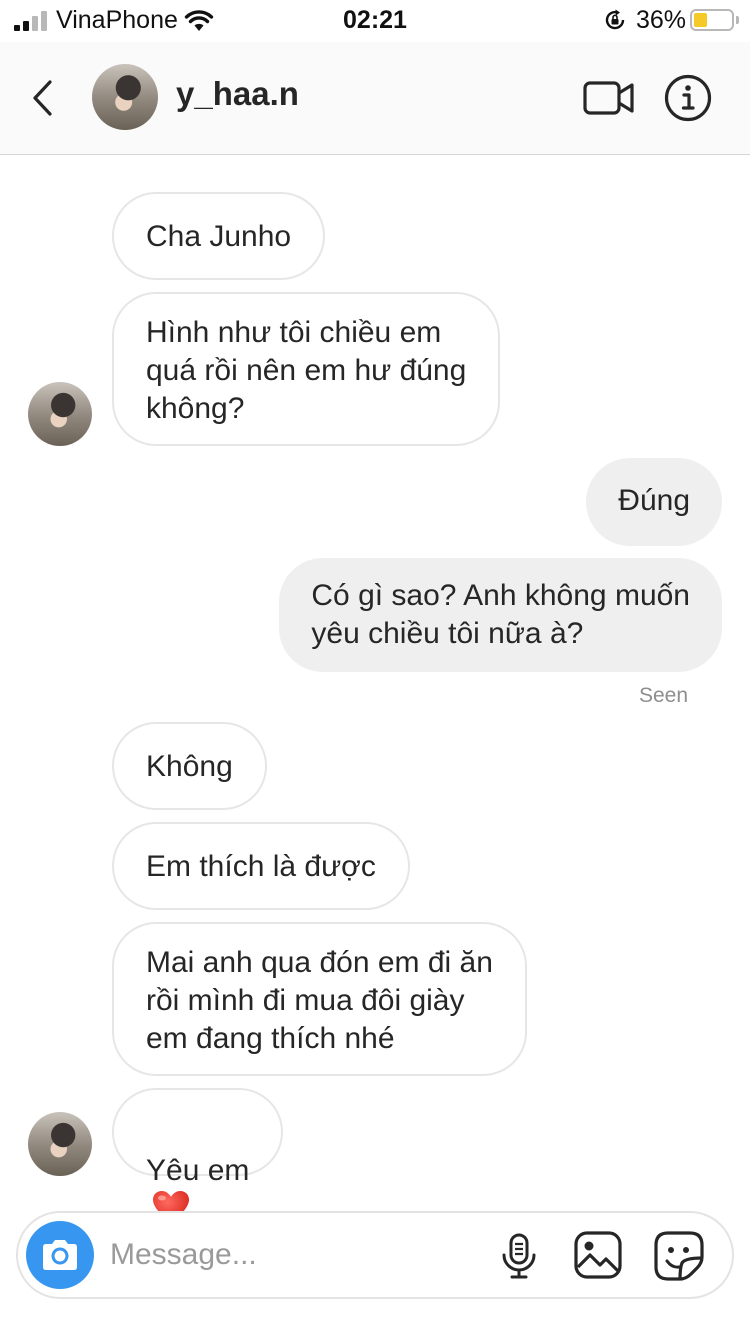 This screenshot has width=750, height=1334. Describe the element at coordinates (261, 866) in the screenshot. I see `message-bubble-incoming: Em thích là được` at that location.